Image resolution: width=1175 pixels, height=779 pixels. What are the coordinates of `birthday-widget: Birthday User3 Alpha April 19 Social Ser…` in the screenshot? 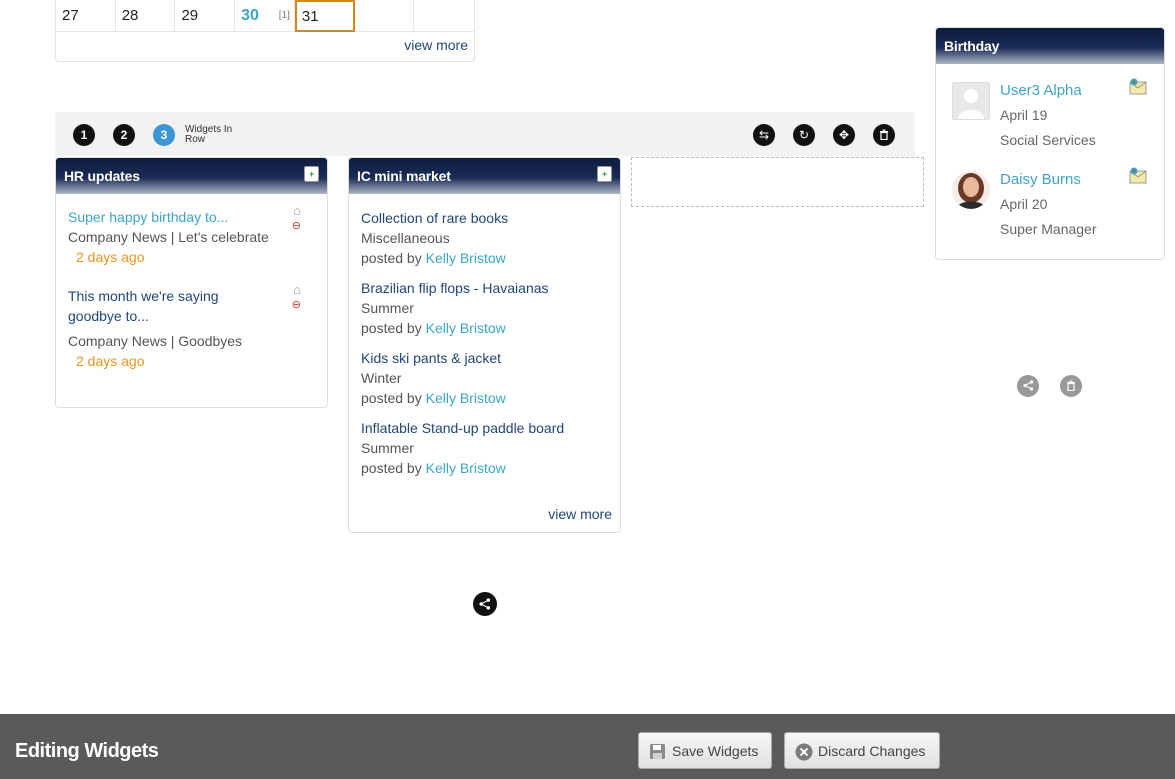 It's located at (1050, 143).